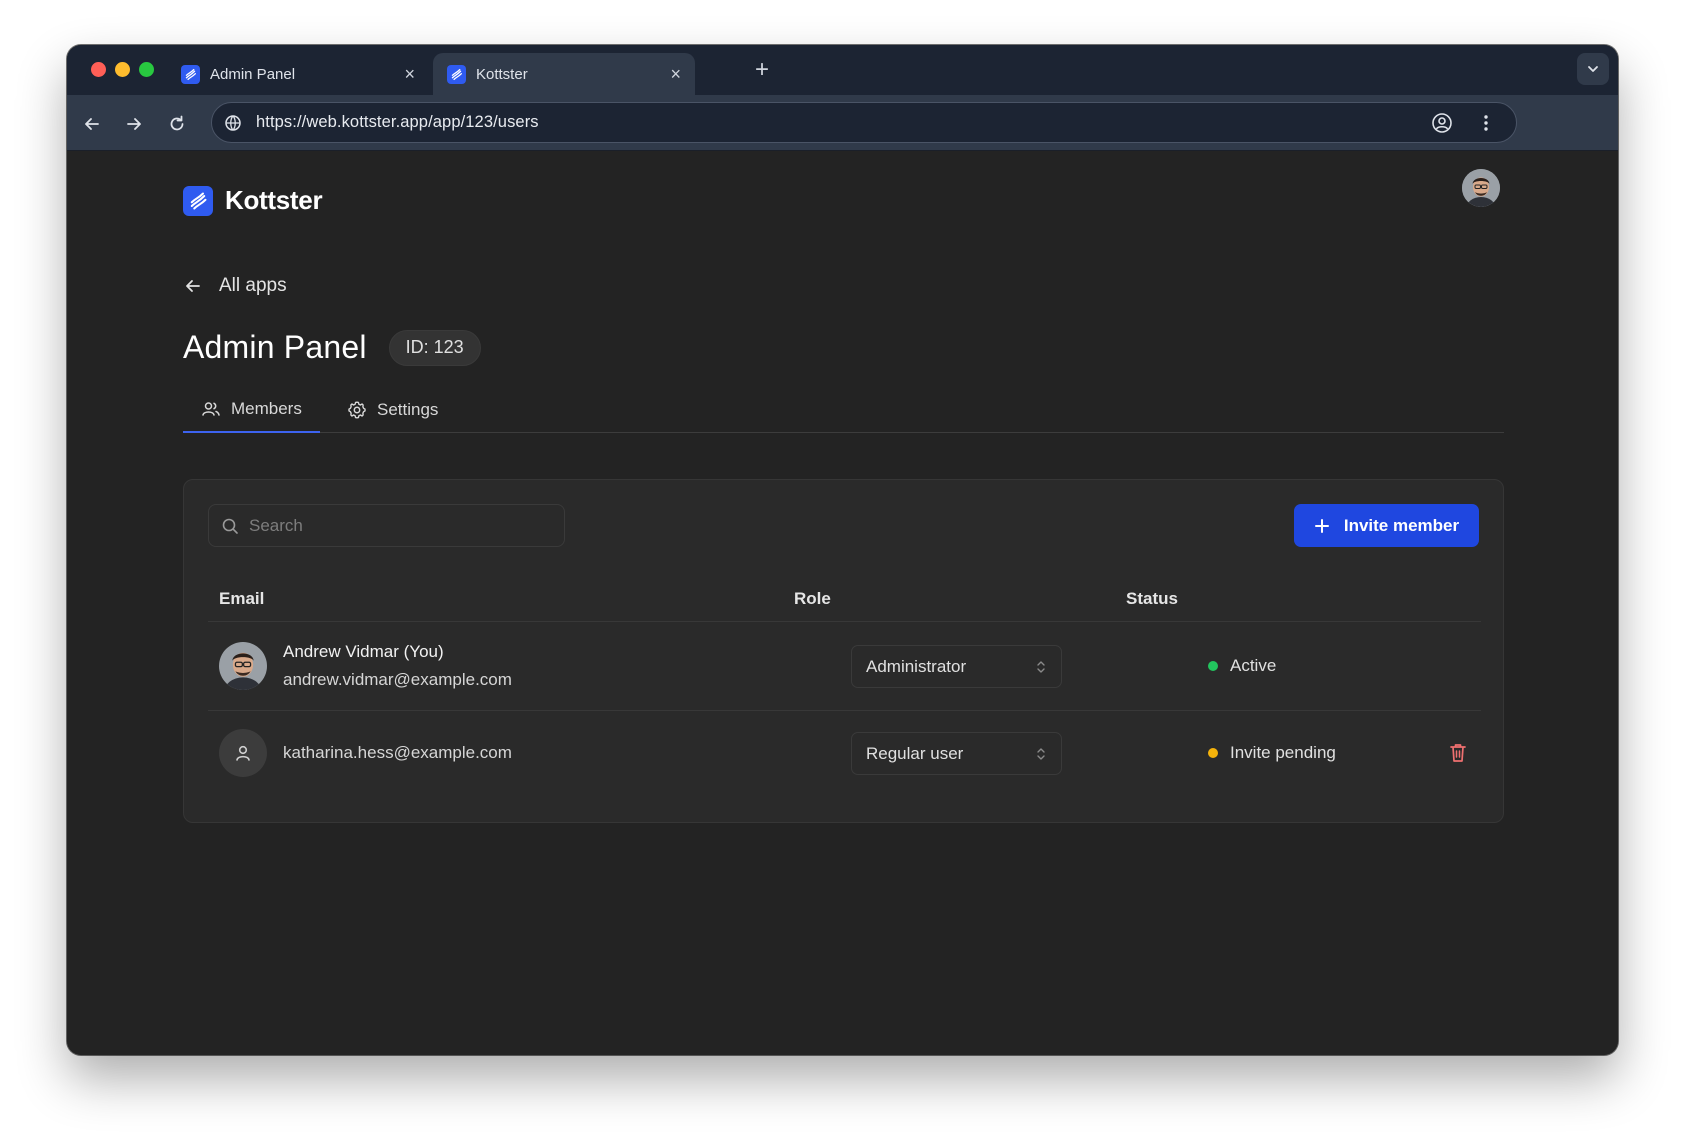  What do you see at coordinates (275, 347) in the screenshot?
I see `page-title: Admin Panel` at bounding box center [275, 347].